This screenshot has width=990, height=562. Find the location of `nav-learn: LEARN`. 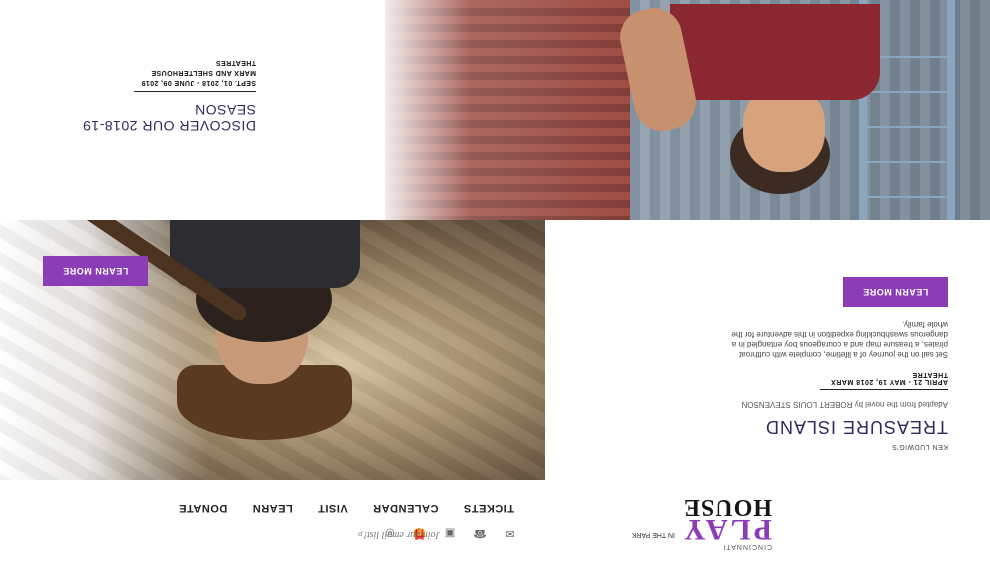

nav-learn: LEARN is located at coordinates (272, 508).